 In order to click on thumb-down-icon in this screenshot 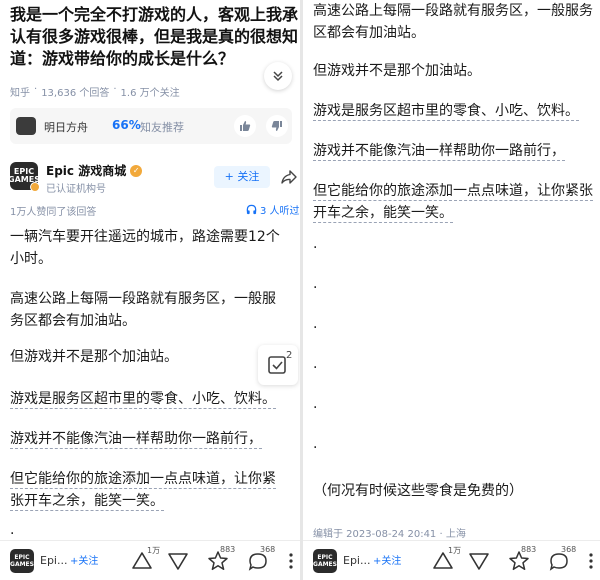, I will do `click(276, 126)`.